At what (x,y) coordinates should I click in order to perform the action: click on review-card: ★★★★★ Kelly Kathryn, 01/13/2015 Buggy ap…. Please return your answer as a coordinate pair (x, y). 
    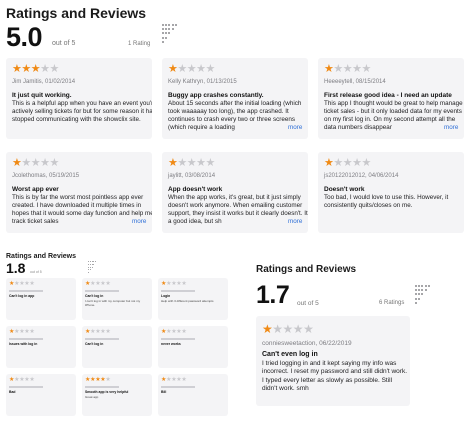
    Looking at the image, I should click on (235, 98).